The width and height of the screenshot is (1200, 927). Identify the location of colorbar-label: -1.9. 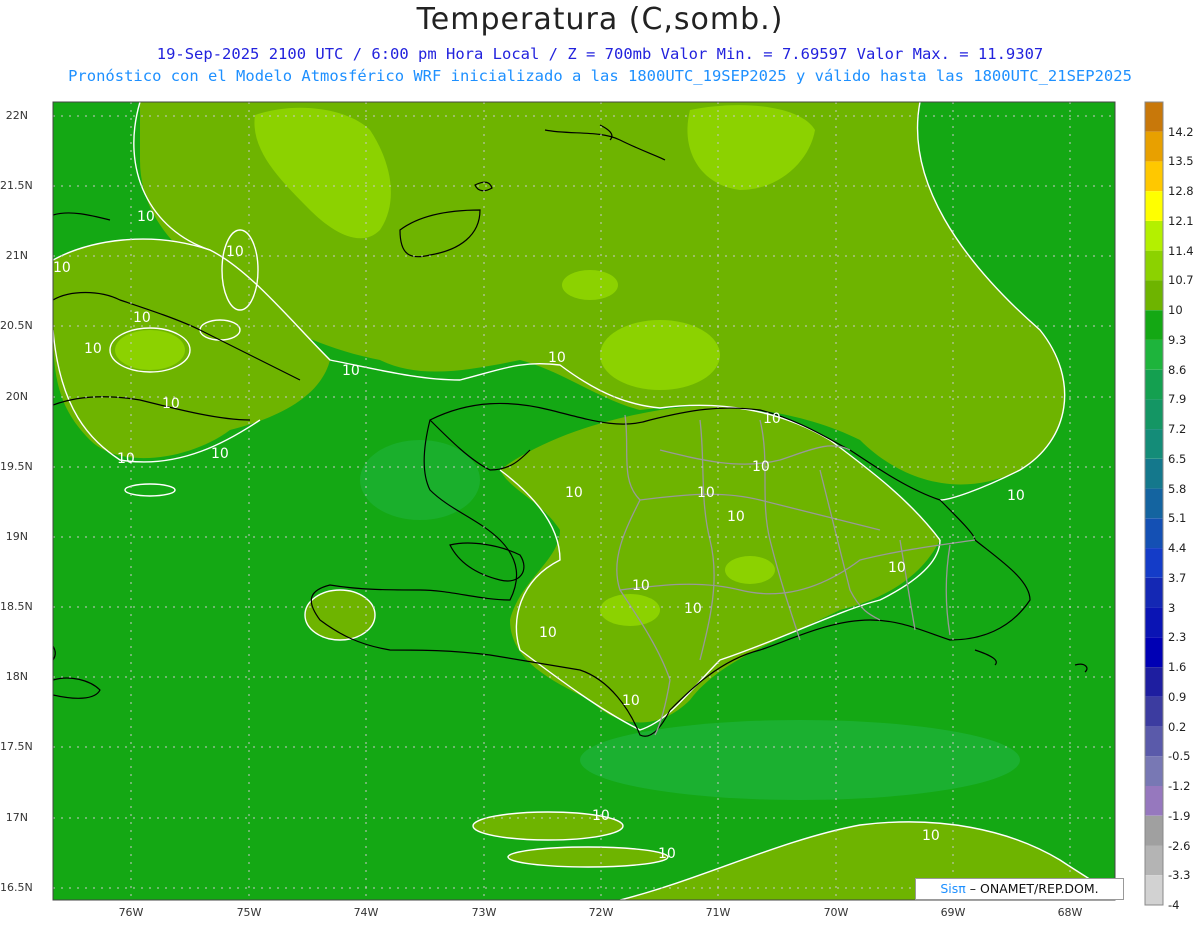
(1179, 815).